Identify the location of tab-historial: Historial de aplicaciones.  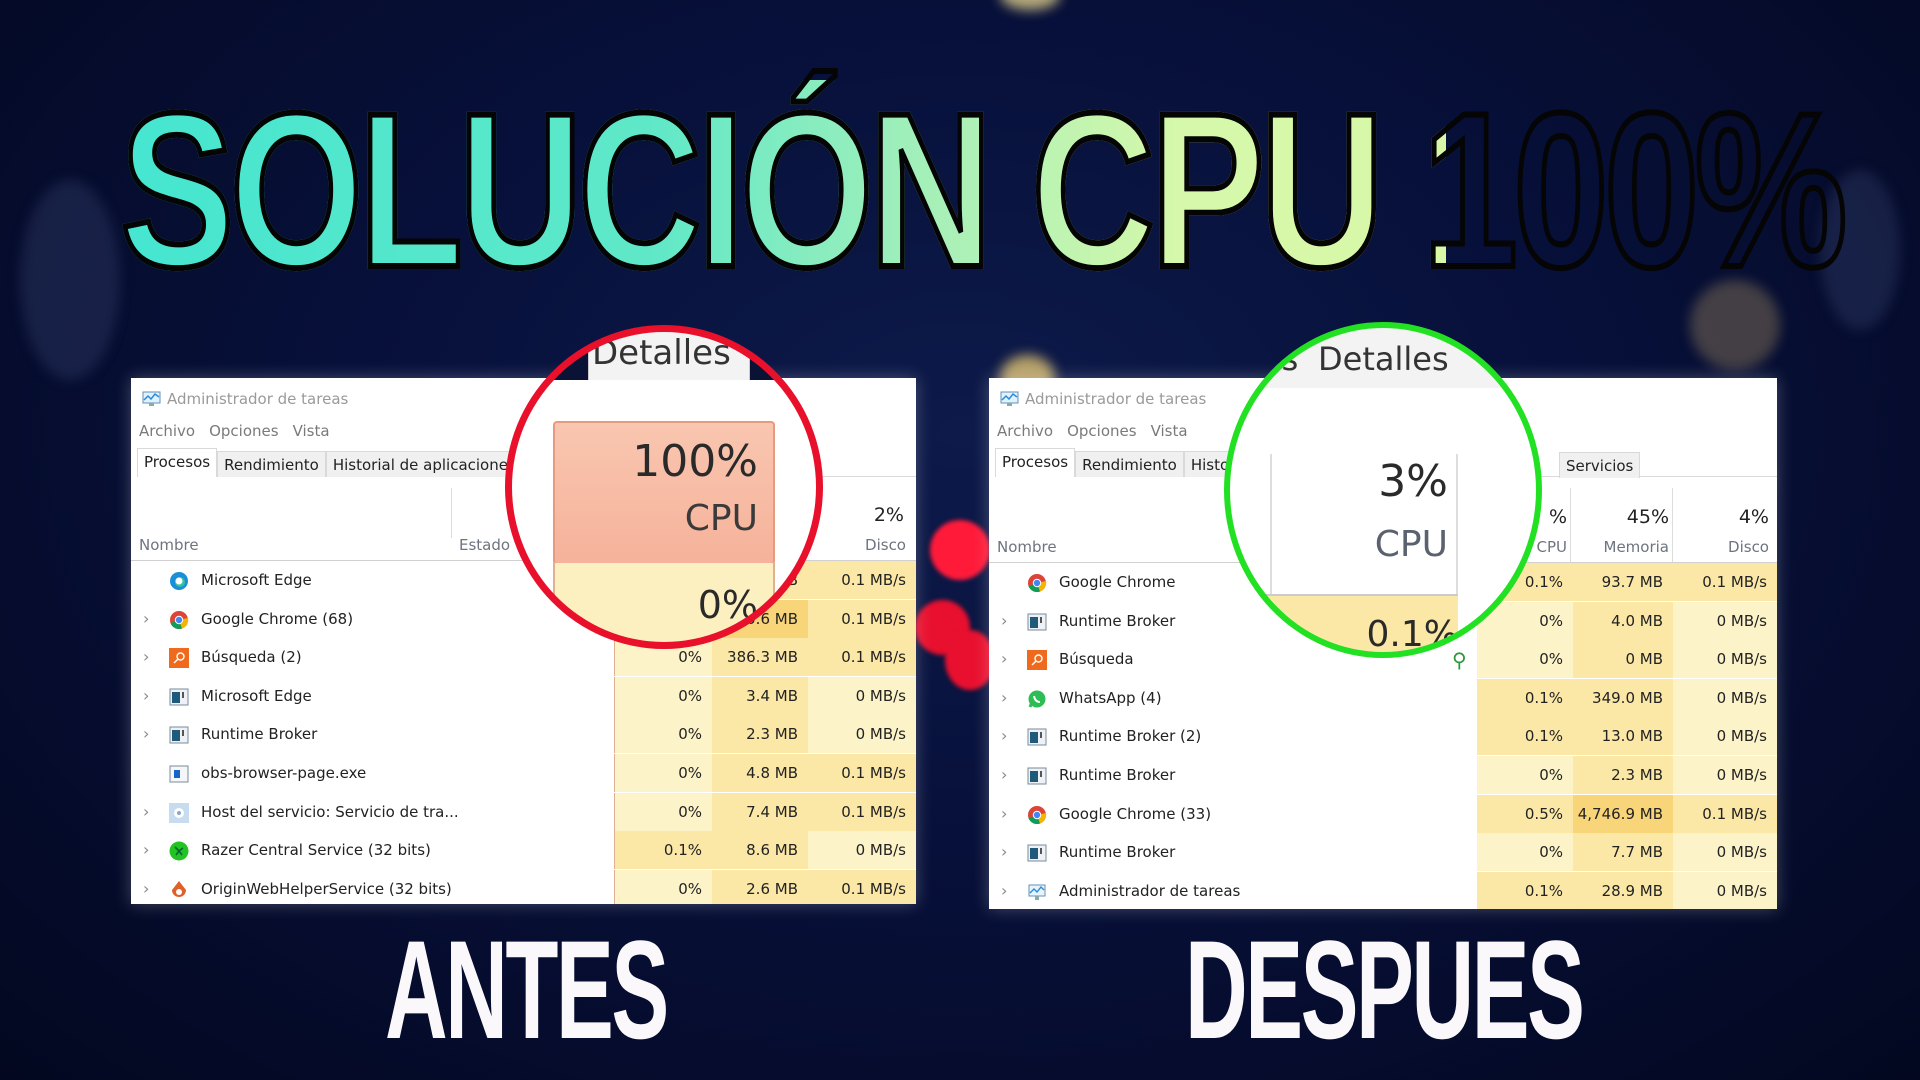
(424, 464).